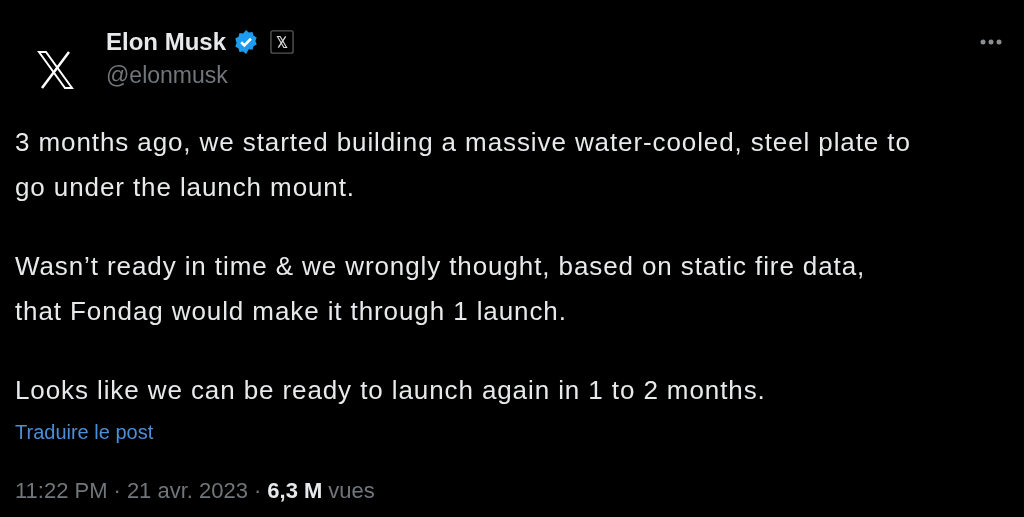  What do you see at coordinates (543, 75) in the screenshot?
I see `user-handle: @elonmusk` at bounding box center [543, 75].